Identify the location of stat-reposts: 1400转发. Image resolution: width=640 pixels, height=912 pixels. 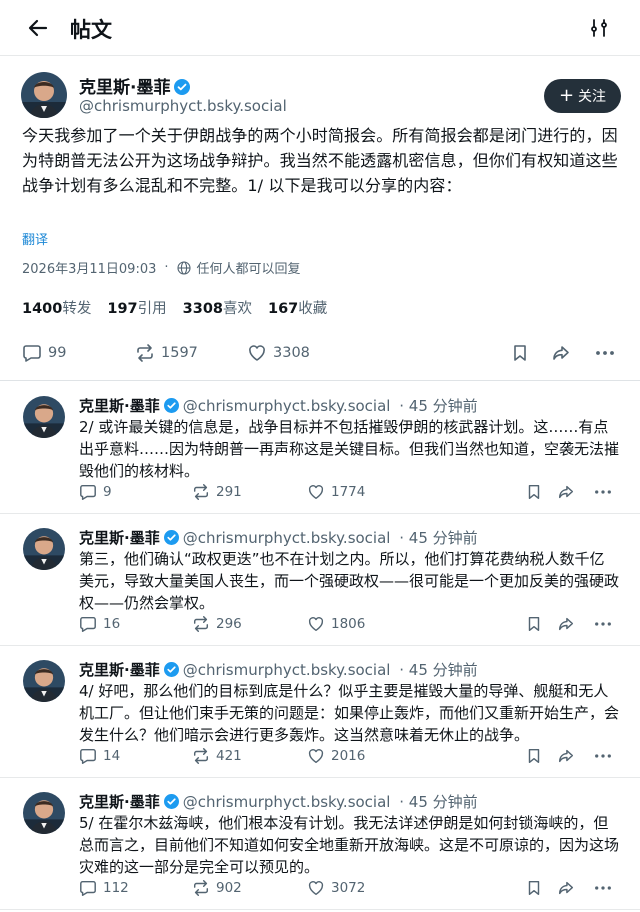
(56, 307).